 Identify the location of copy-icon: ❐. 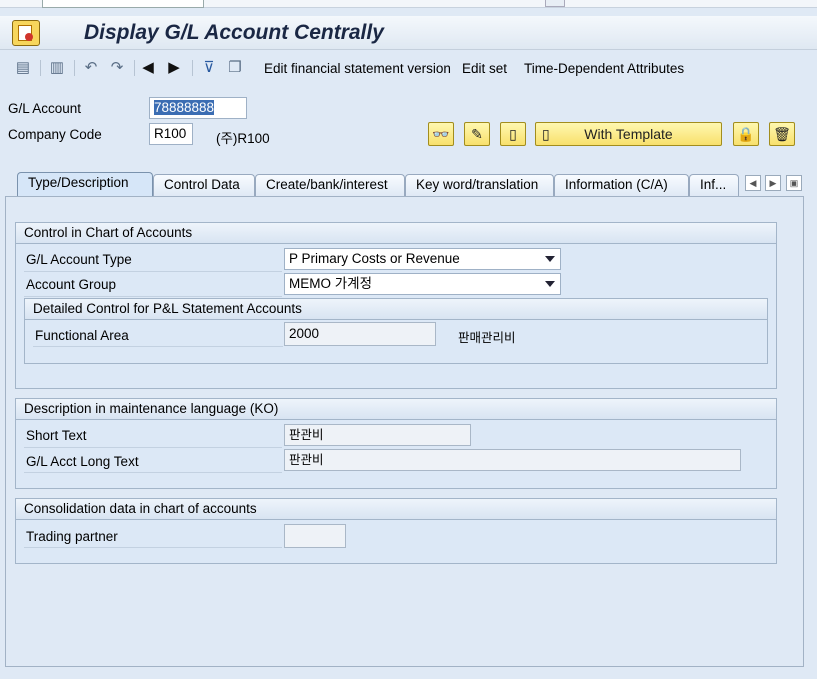
(235, 68).